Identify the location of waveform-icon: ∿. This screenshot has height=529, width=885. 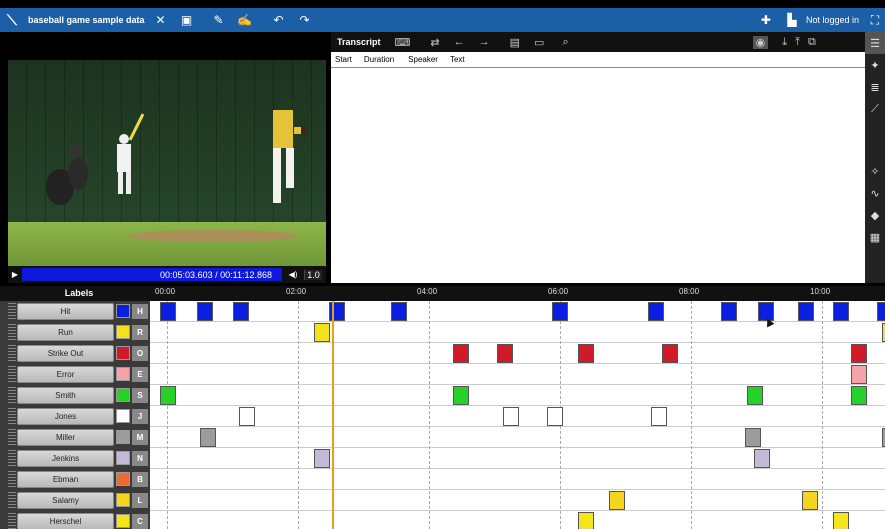
(875, 193).